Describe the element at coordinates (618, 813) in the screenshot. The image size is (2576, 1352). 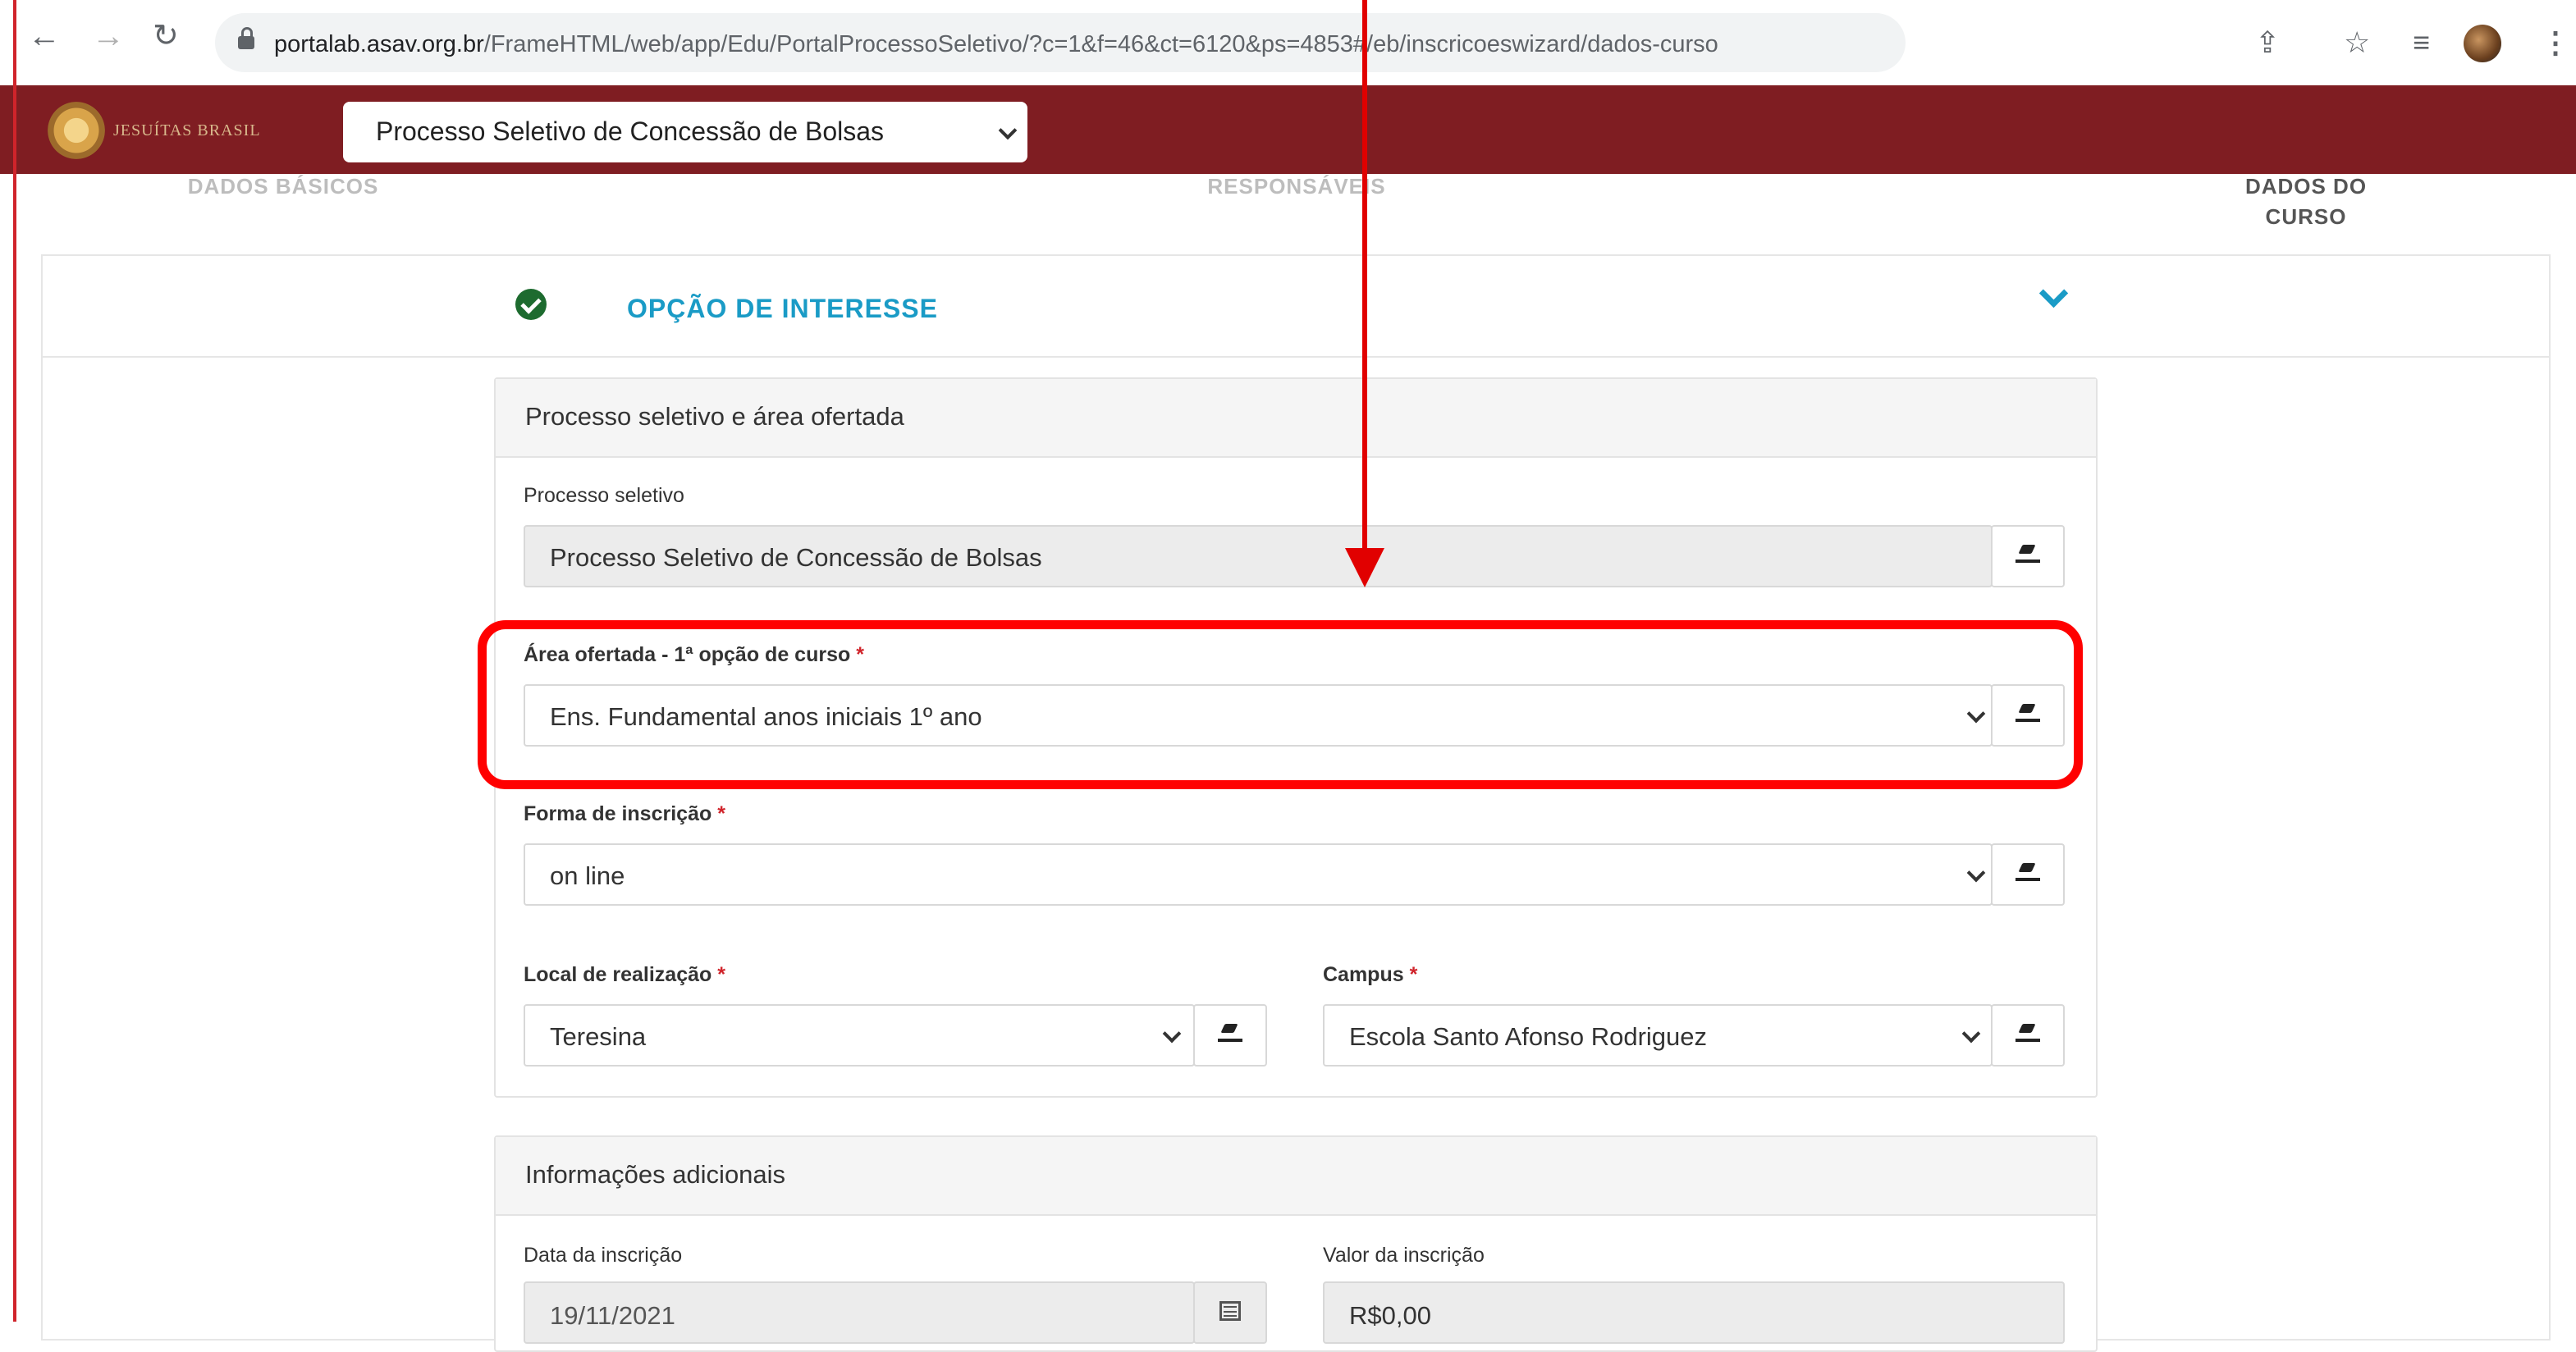
I see `forma-inscricao-label-text: Forma de inscrição` at that location.